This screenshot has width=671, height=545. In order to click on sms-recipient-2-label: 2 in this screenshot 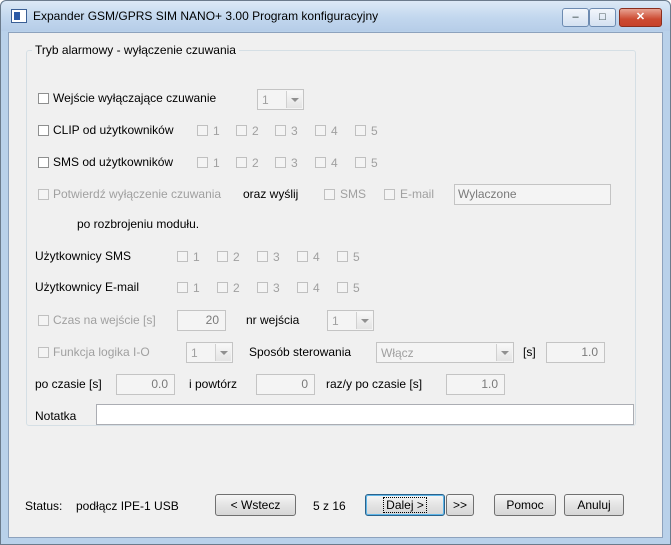, I will do `click(236, 257)`.